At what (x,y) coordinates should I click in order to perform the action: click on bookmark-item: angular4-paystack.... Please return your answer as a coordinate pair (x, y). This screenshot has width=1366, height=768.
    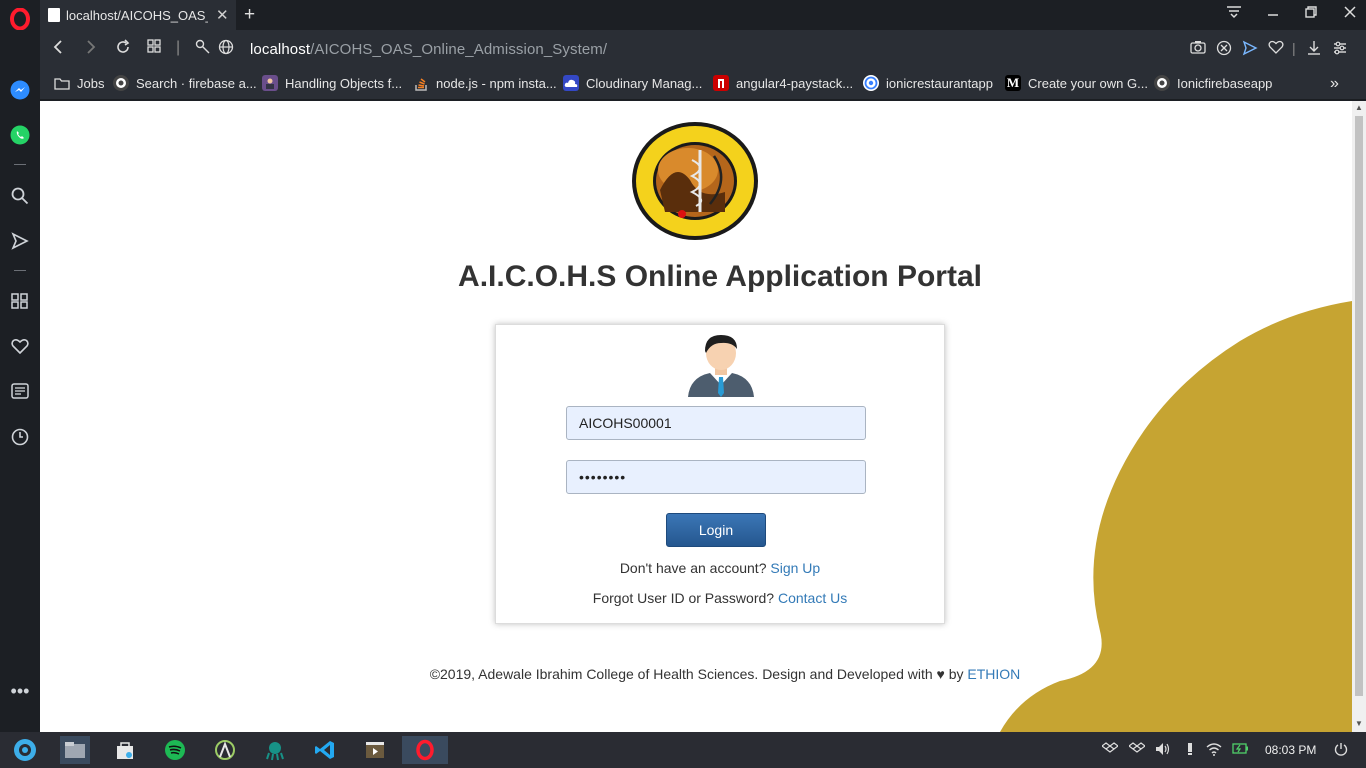
    Looking at the image, I should click on (783, 83).